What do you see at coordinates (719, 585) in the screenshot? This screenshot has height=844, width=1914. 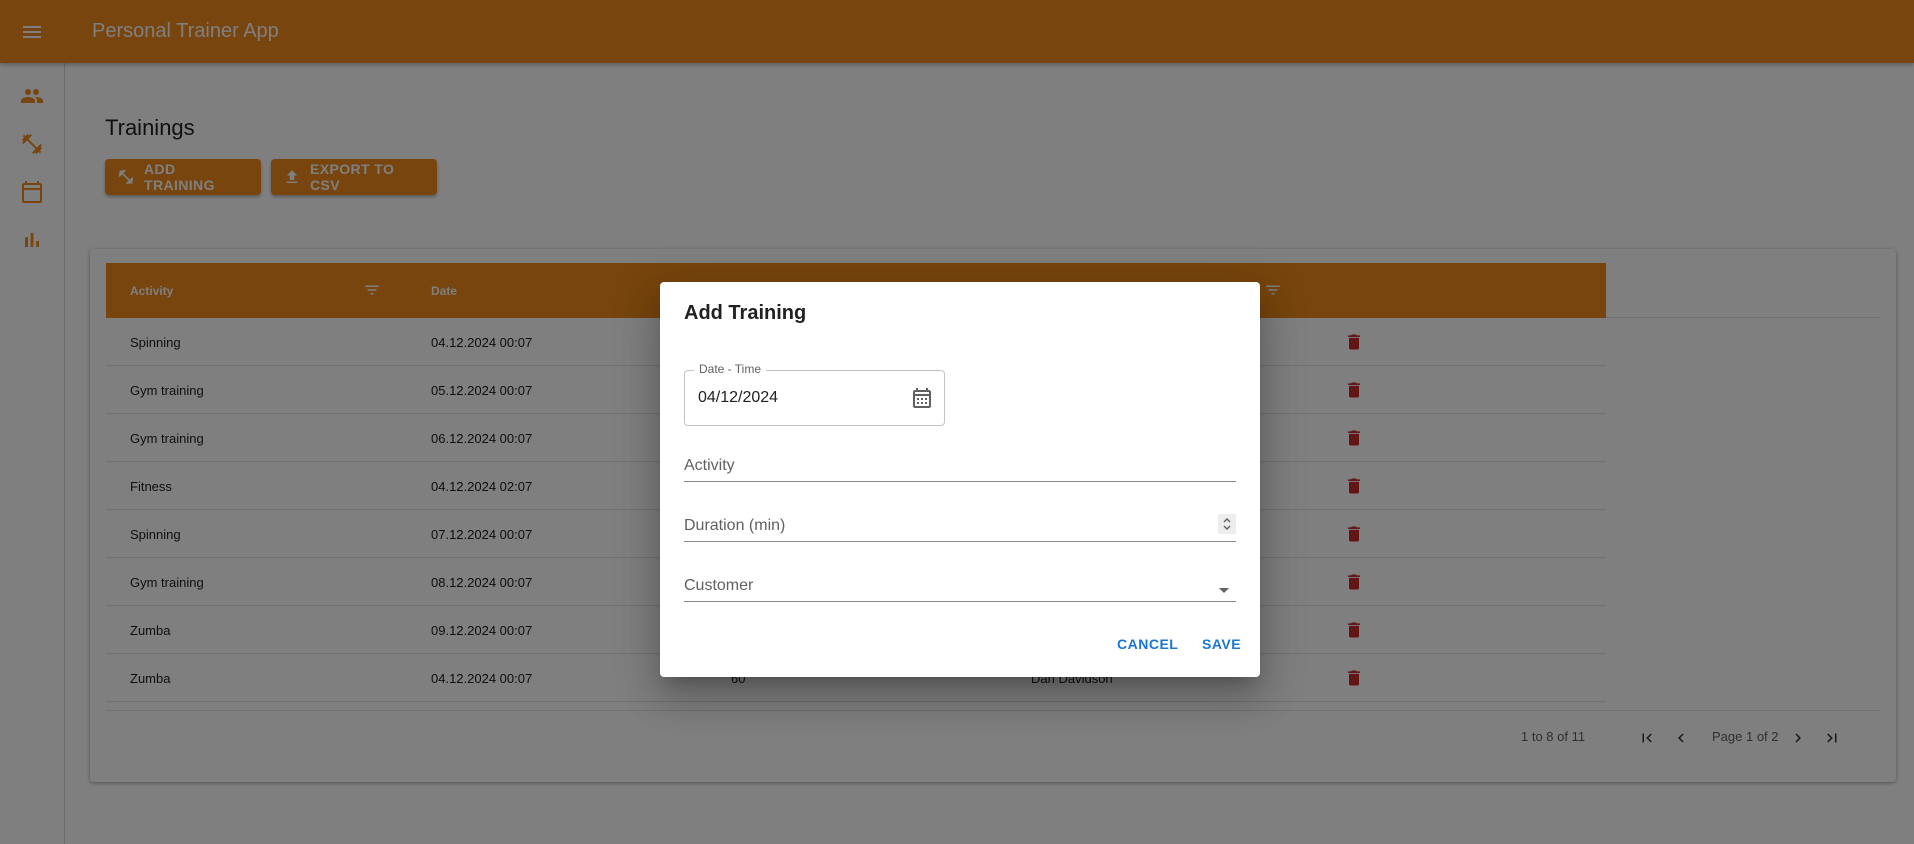 I see `customer-label: Customer` at bounding box center [719, 585].